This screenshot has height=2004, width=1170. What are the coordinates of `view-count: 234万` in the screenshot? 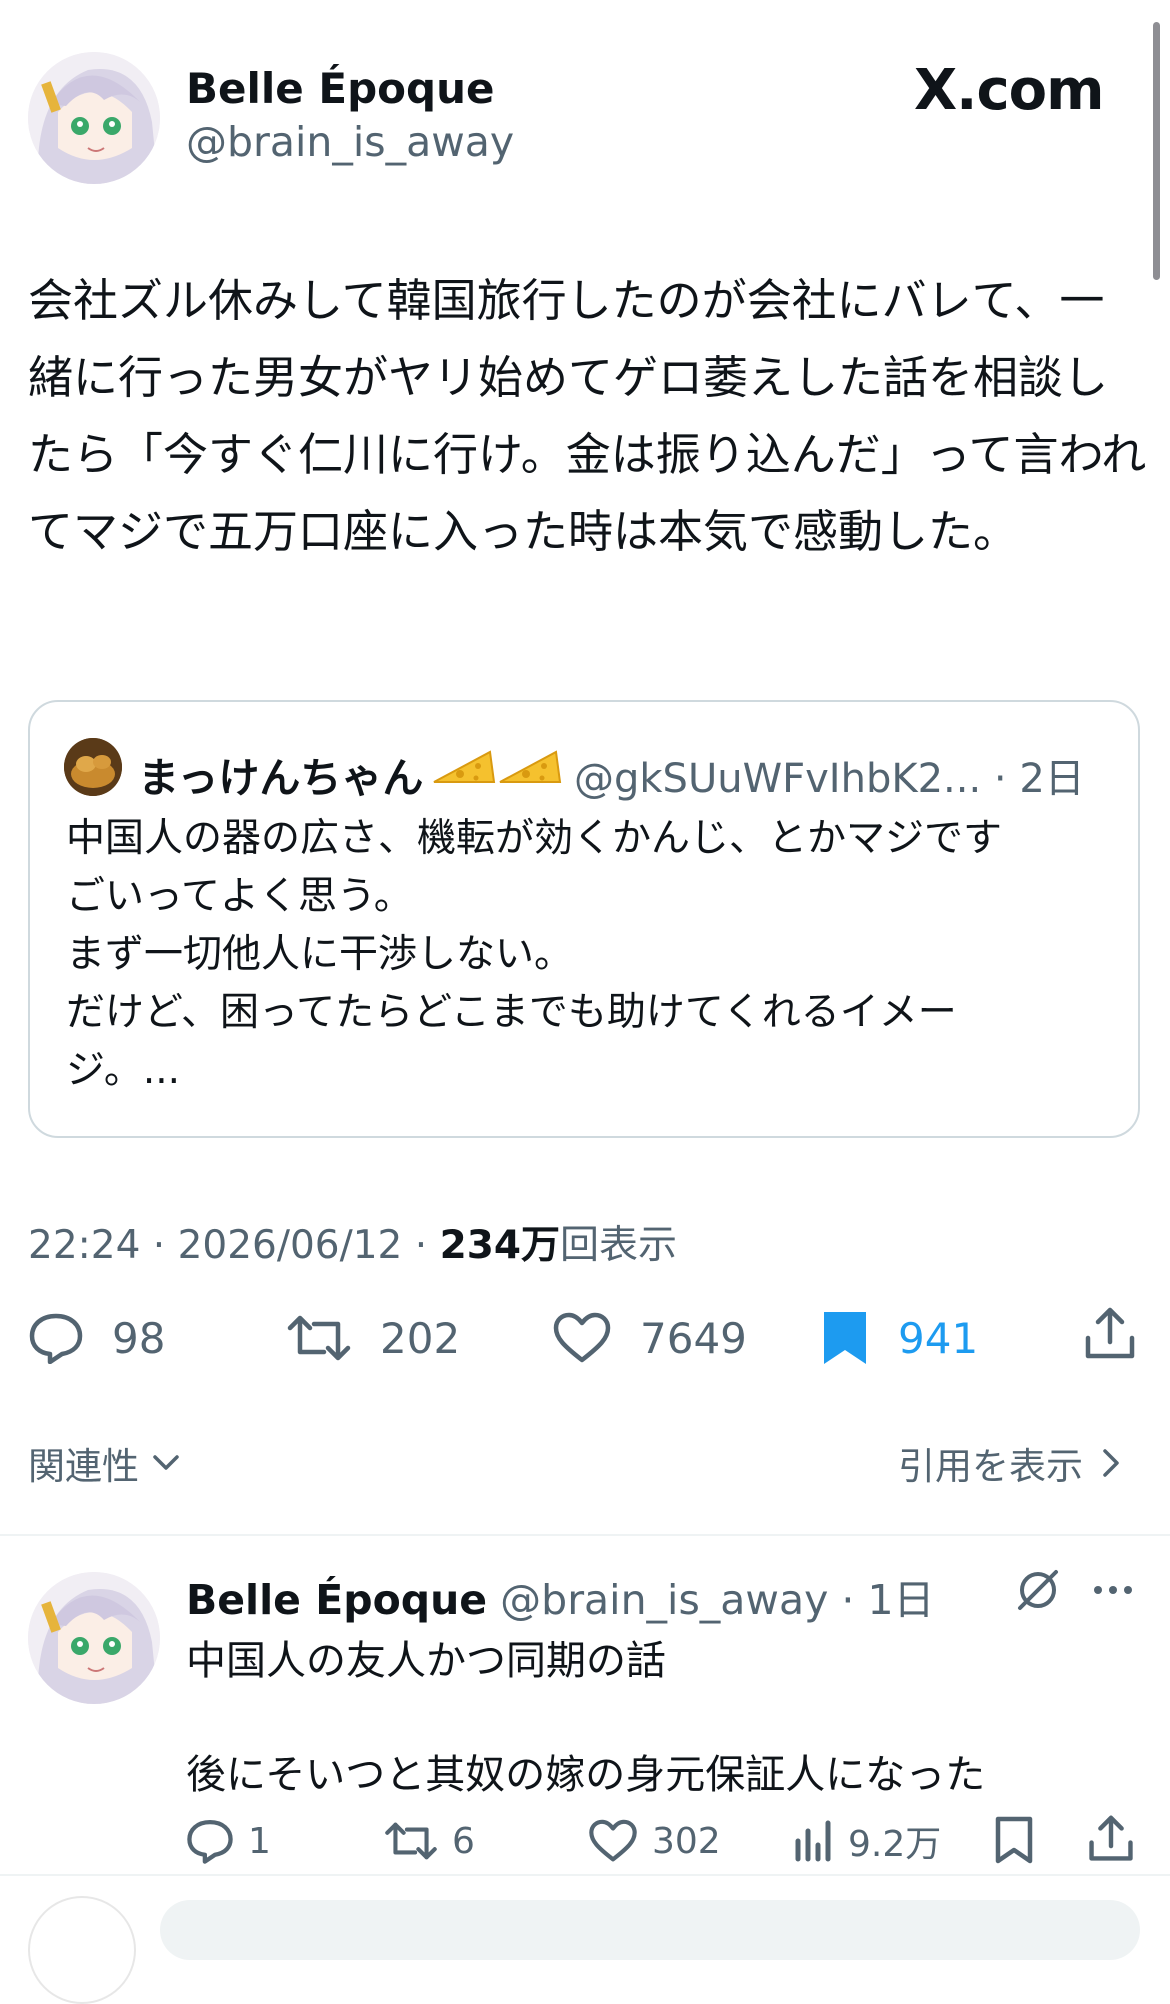 It's located at (499, 1245).